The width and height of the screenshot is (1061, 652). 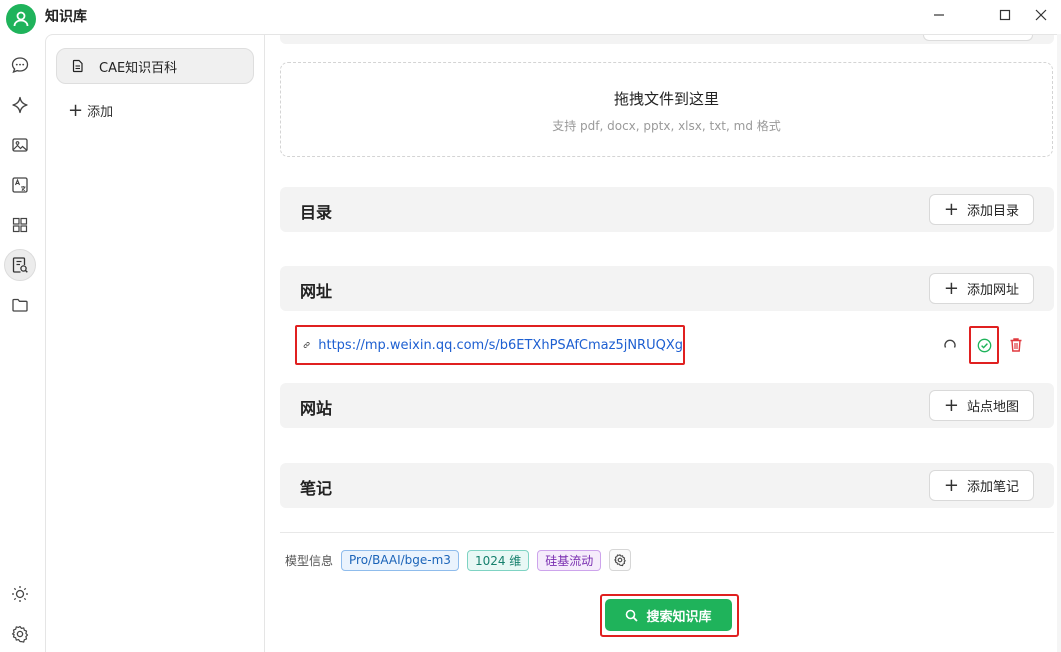 I want to click on dimension-tag: 1024 维, so click(x=498, y=560).